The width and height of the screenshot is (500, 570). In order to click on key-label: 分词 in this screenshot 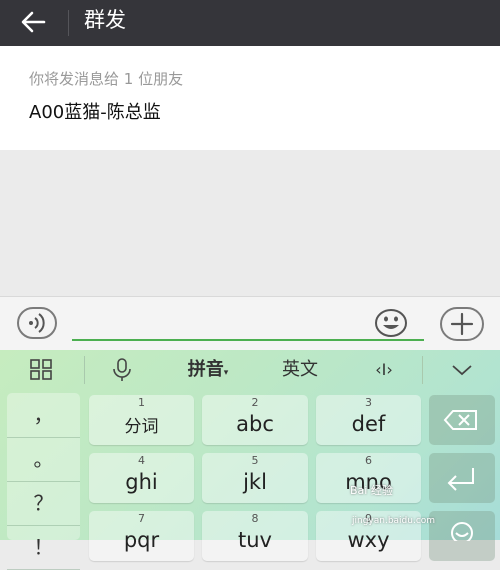, I will do `click(141, 427)`.